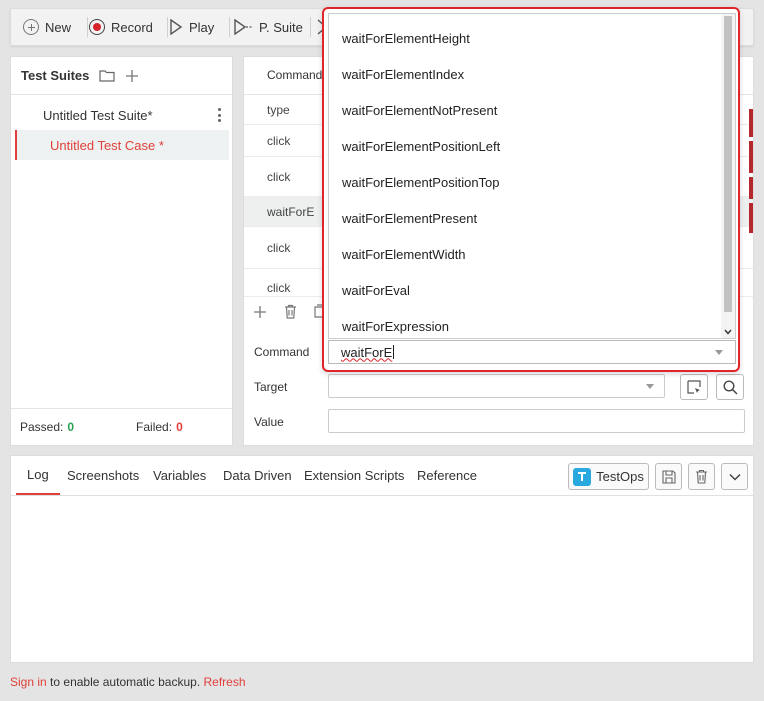  I want to click on find-target-button, so click(730, 387).